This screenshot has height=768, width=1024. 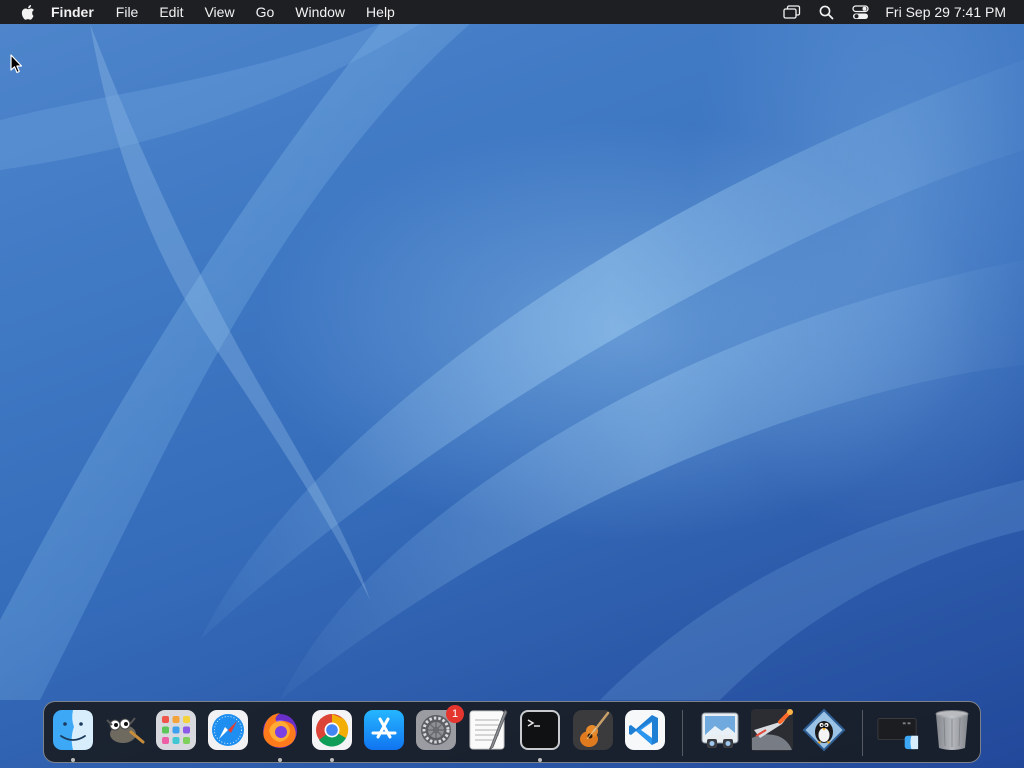 I want to click on screen-mirroring-icon, so click(x=792, y=12).